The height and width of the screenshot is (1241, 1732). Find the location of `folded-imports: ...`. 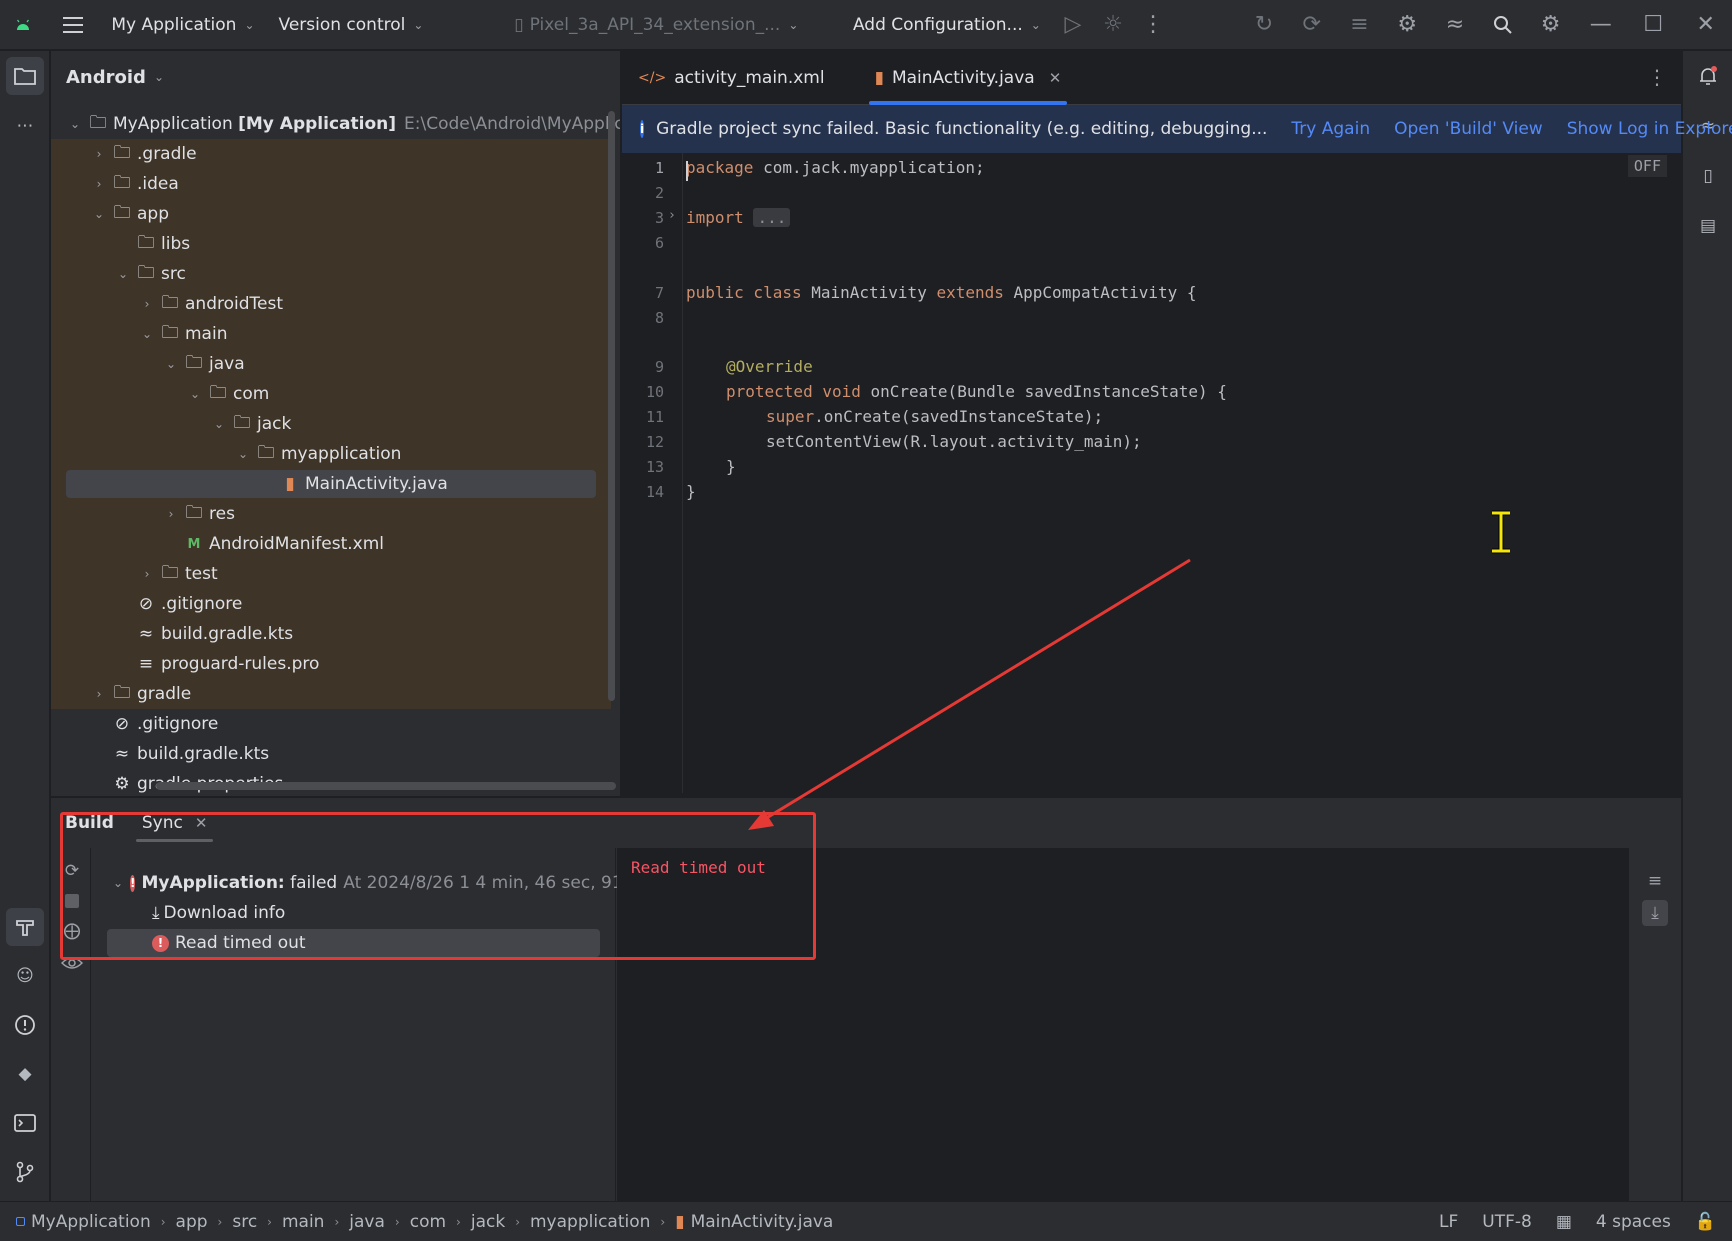

folded-imports: ... is located at coordinates (772, 217).